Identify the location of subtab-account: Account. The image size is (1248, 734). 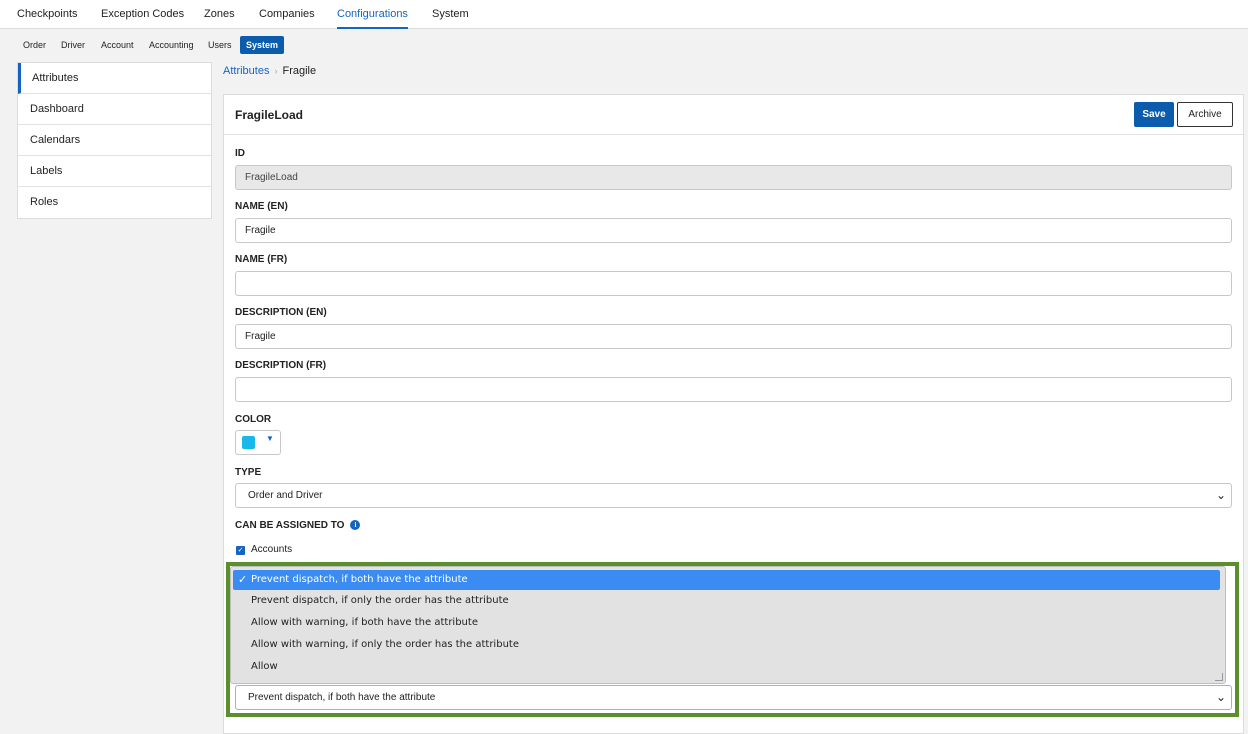
(117, 45).